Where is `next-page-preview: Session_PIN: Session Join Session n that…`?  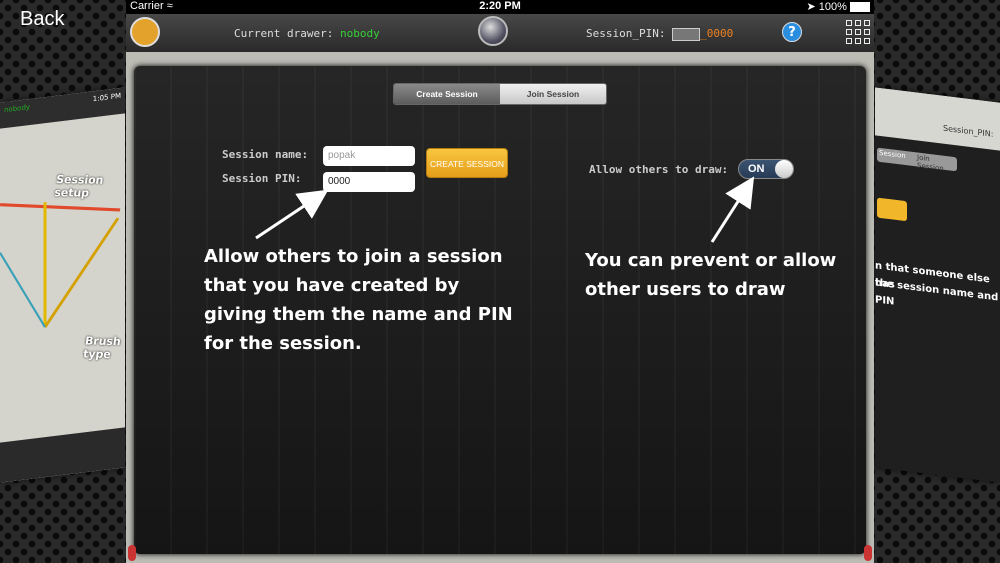
next-page-preview: Session_PIN: Session Join Session n that… is located at coordinates (937, 285).